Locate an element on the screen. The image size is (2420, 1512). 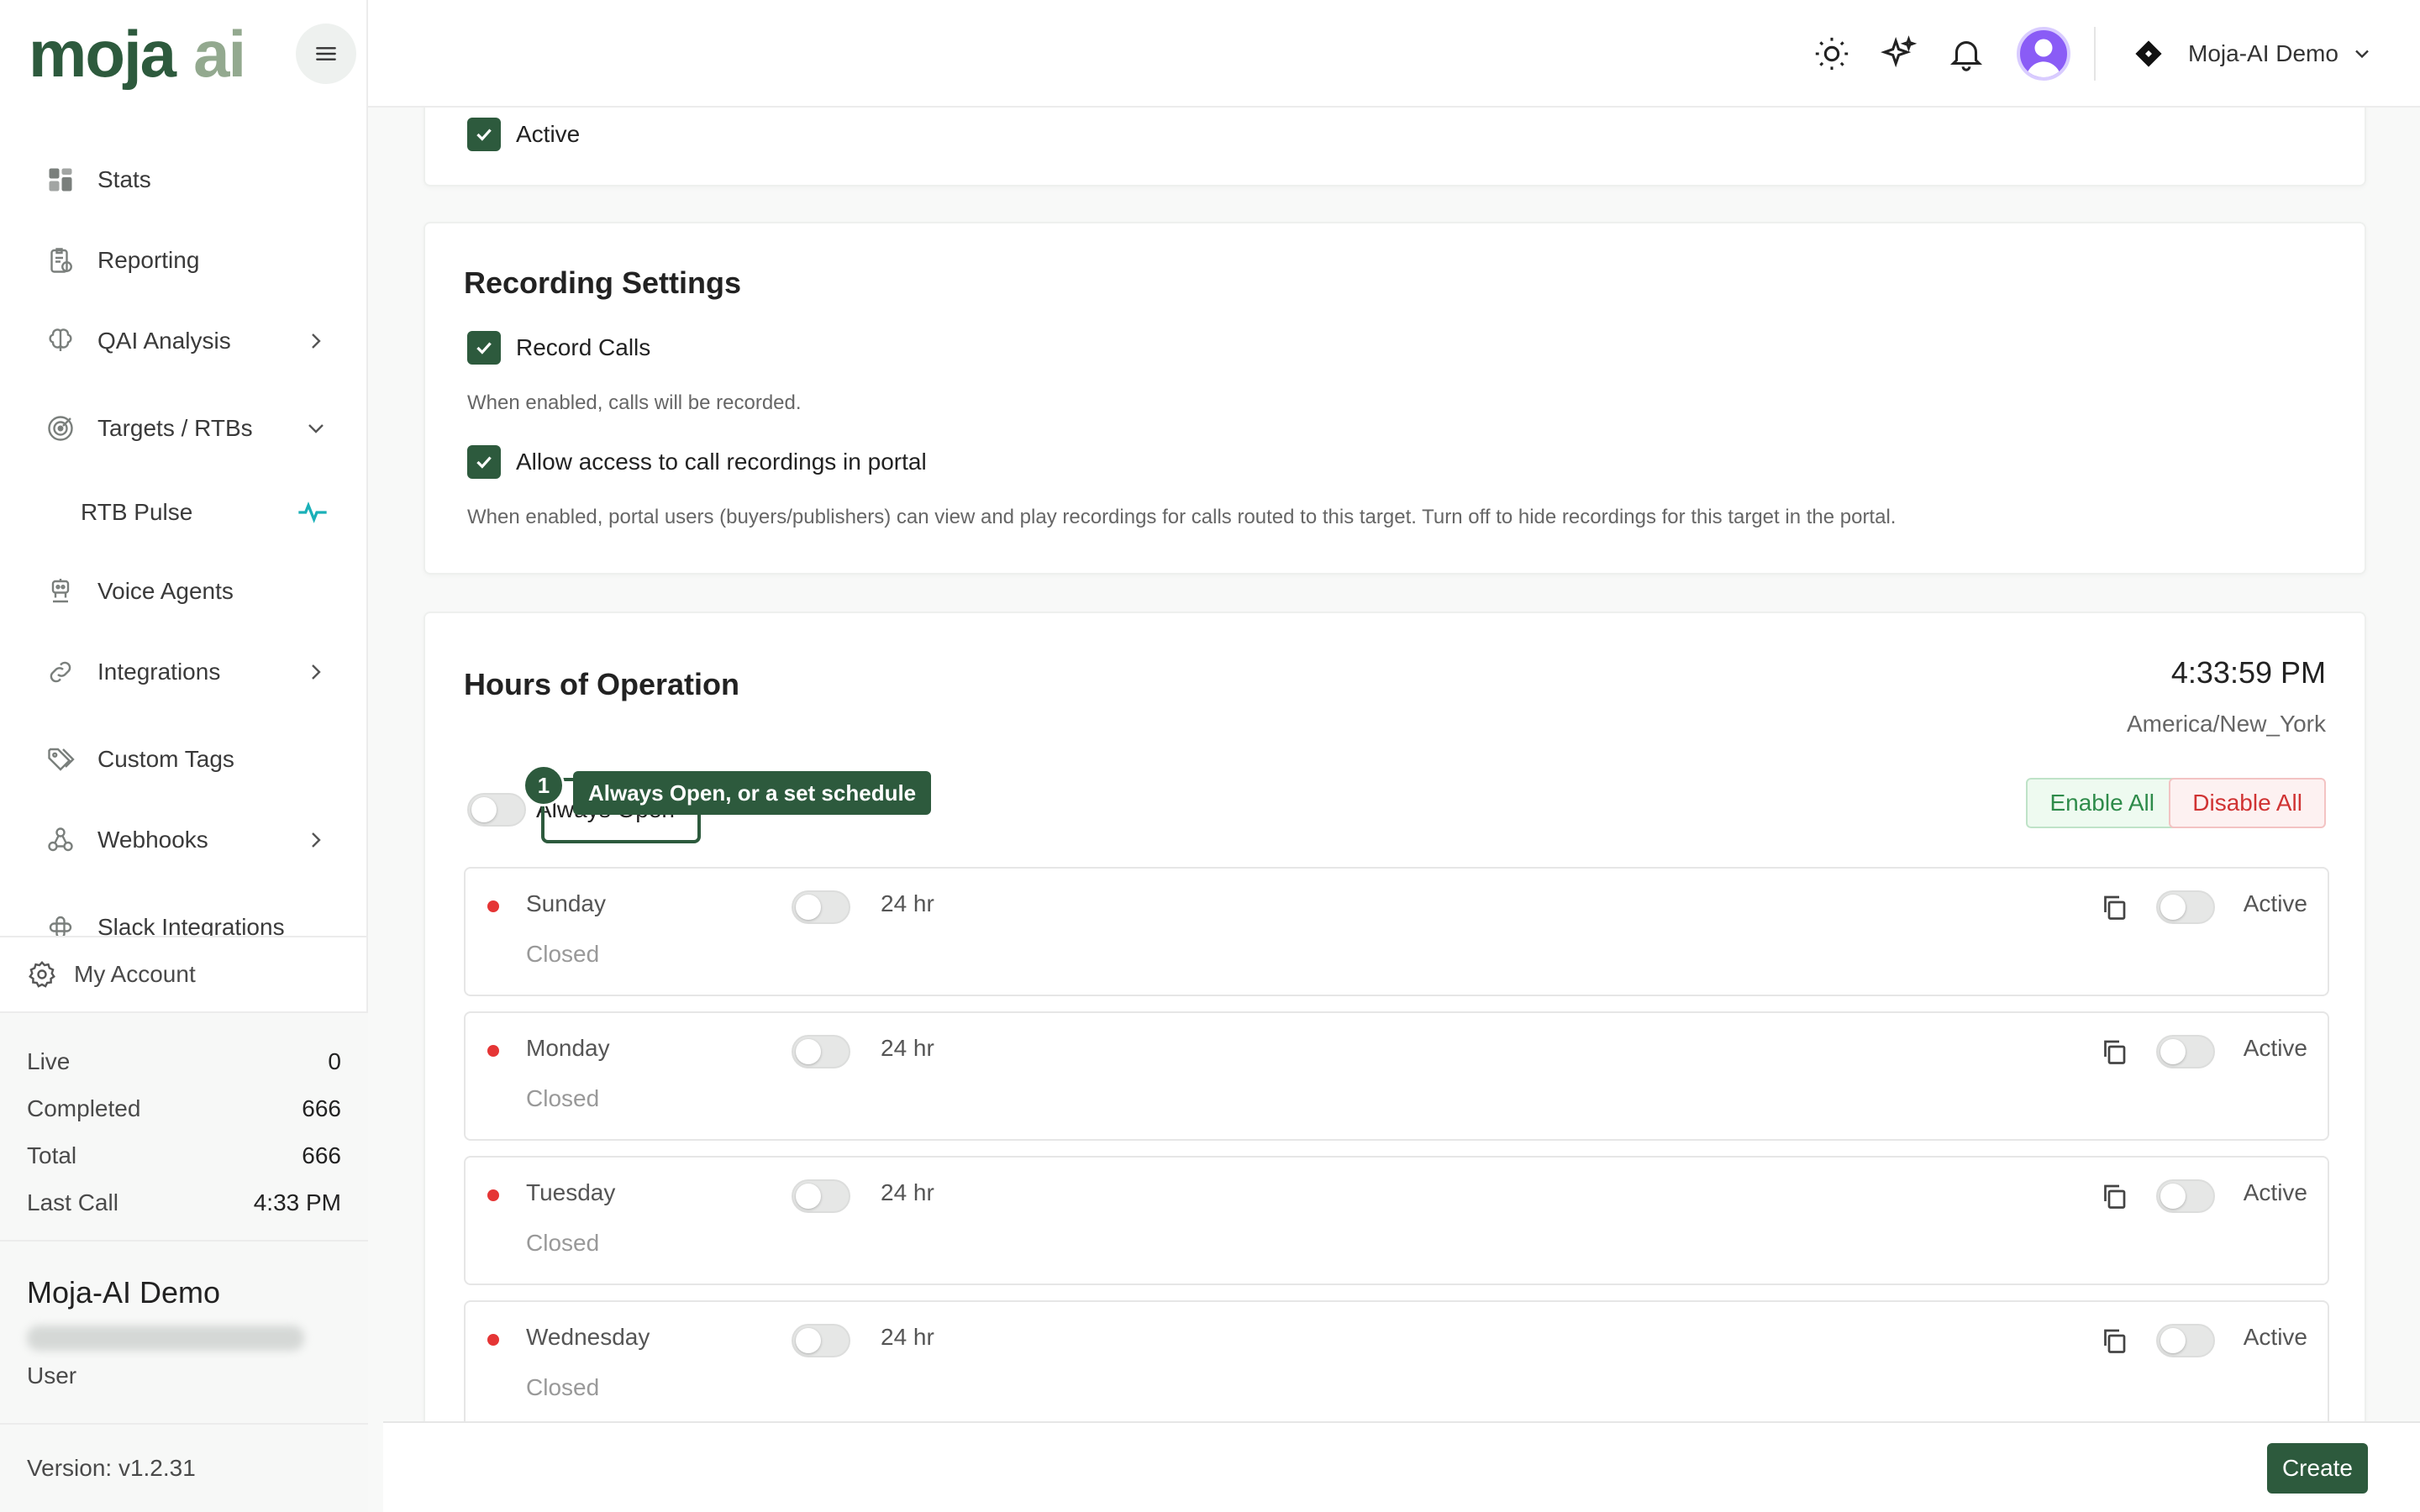
day-row-wednesday: Wednesday Closed 24 hr Active is located at coordinates (1396, 1360).